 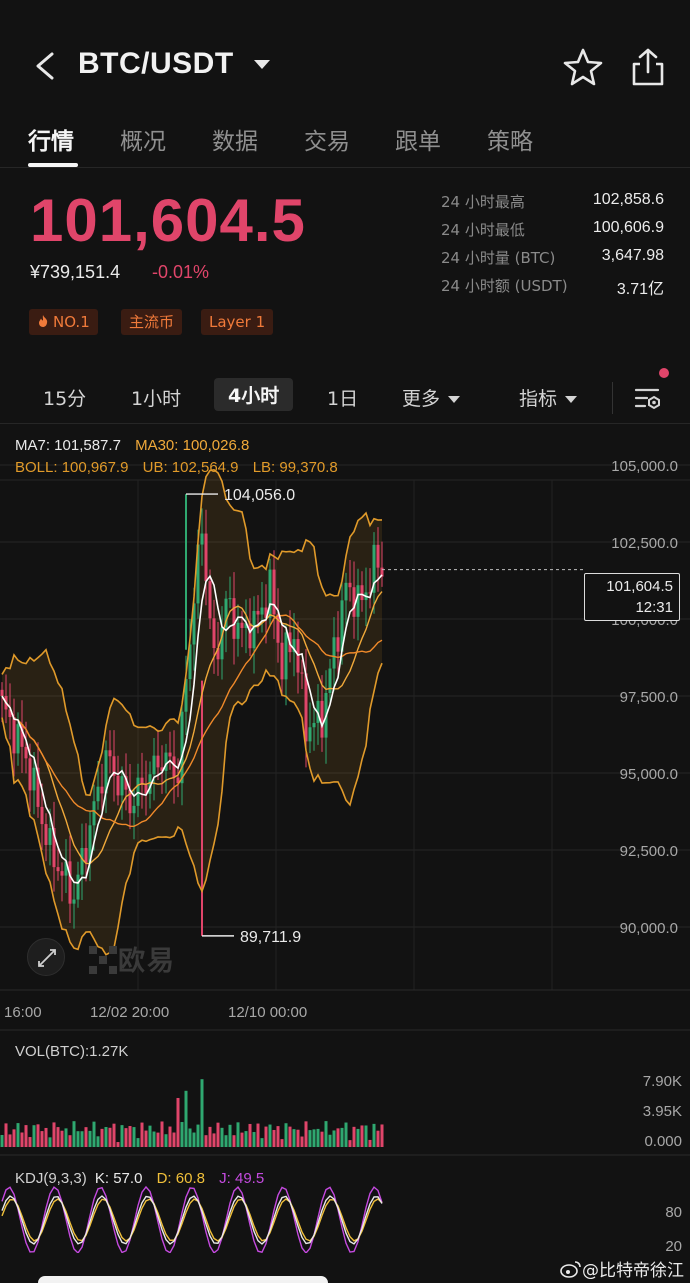 I want to click on share-icon, so click(x=648, y=67).